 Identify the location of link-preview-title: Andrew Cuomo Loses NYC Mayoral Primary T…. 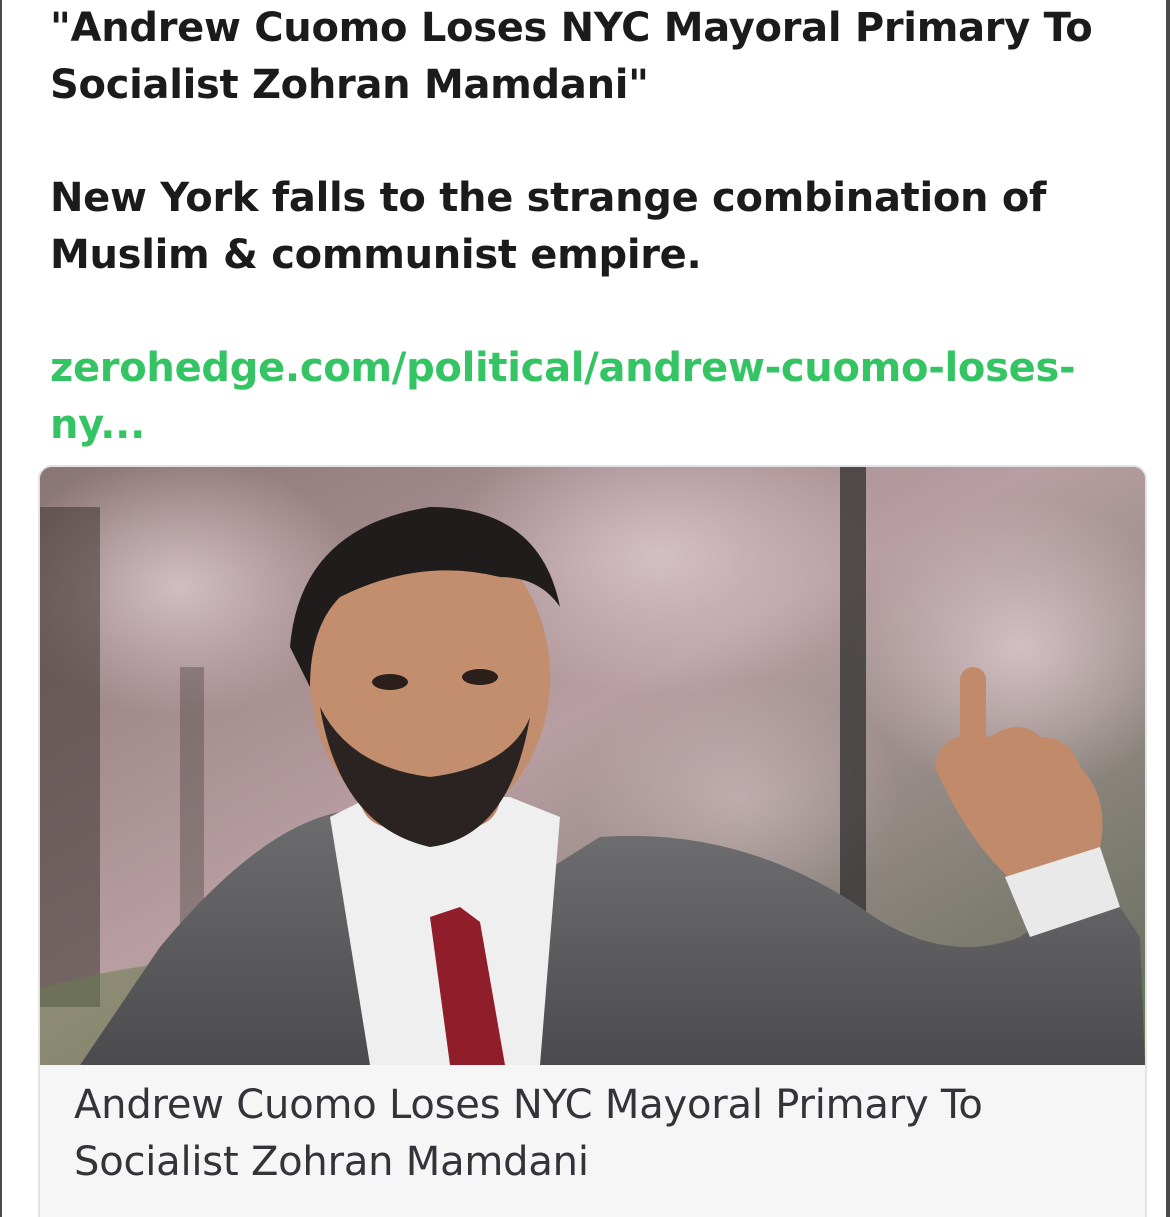
(528, 1133).